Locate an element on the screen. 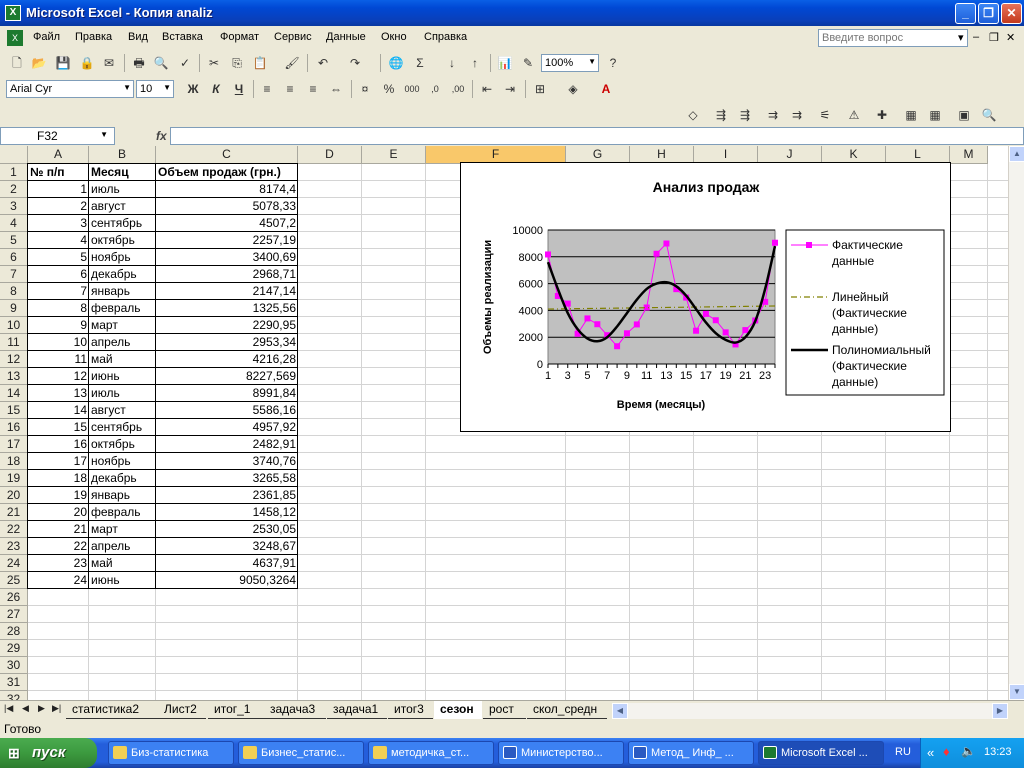 The image size is (1024, 768). help-search-input: Введите вопрос is located at coordinates (893, 38).